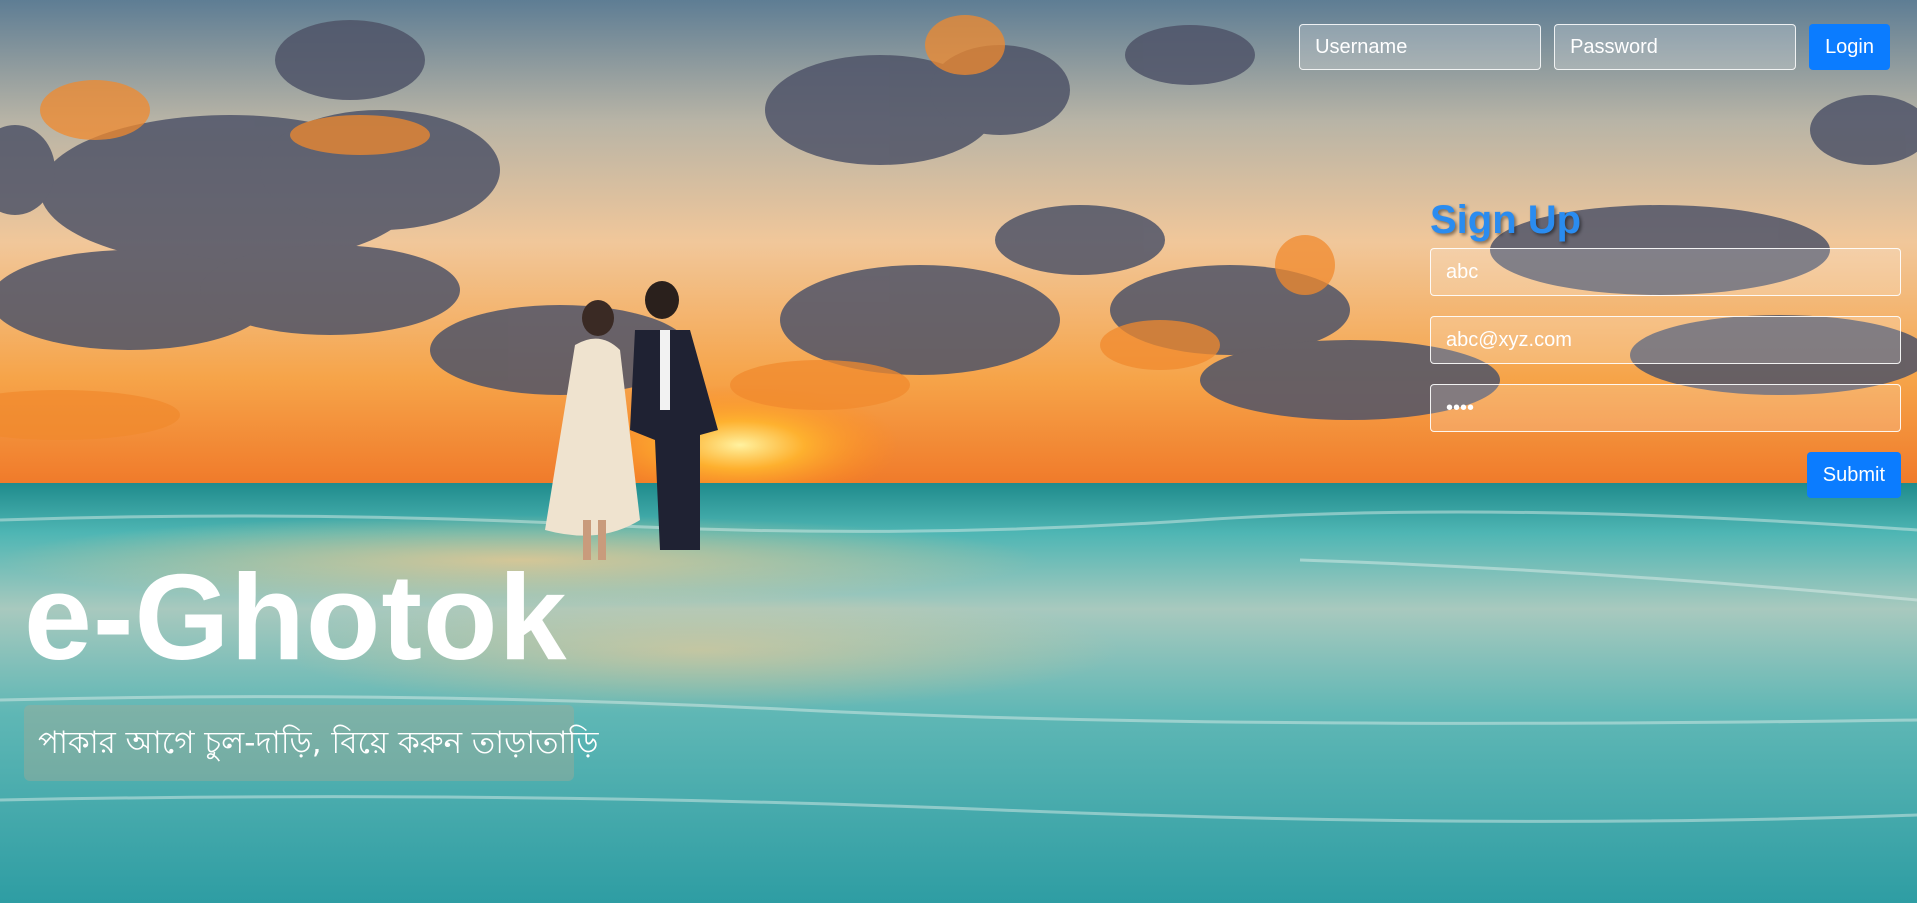 Image resolution: width=1917 pixels, height=903 pixels. Describe the element at coordinates (1853, 475) in the screenshot. I see `submit-button: Submit` at that location.